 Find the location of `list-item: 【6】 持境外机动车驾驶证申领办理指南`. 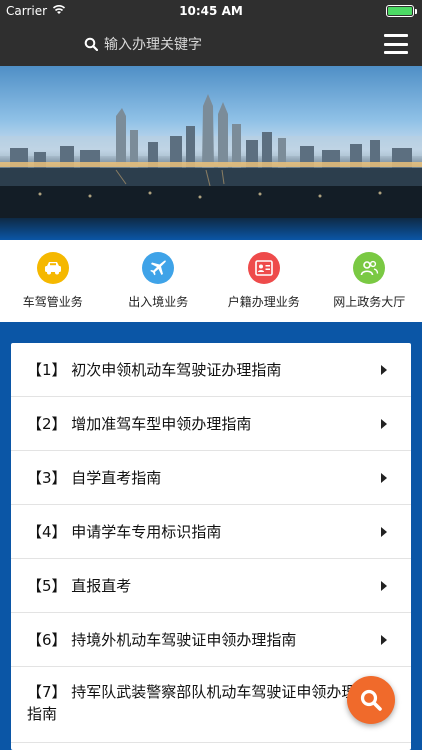

list-item: 【6】 持境外机动车驾驶证申领办理指南 is located at coordinates (211, 640).